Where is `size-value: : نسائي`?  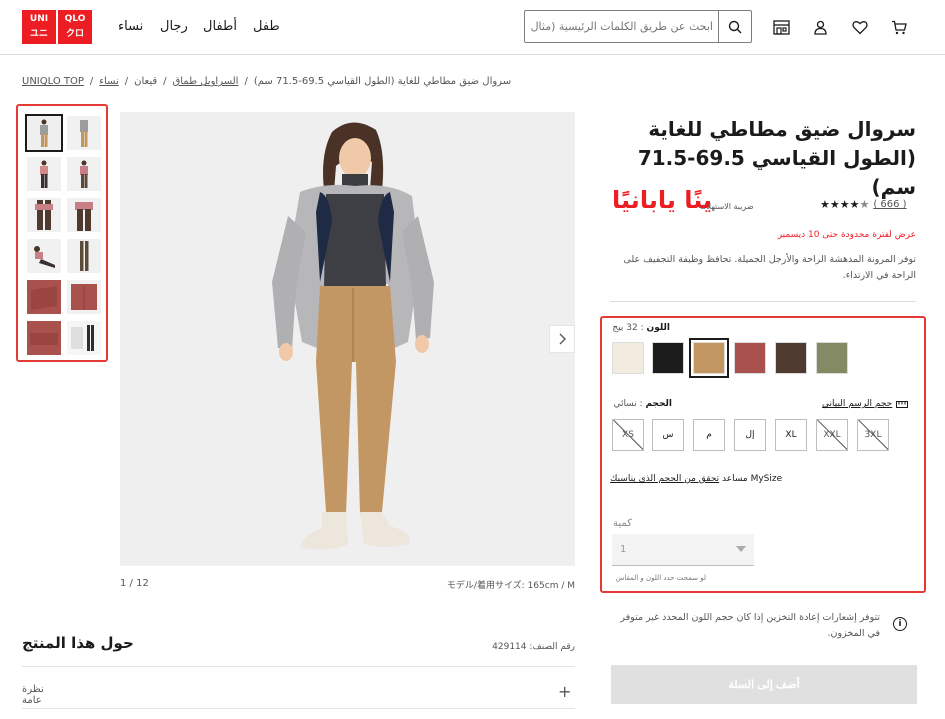 size-value: : نسائي is located at coordinates (628, 404).